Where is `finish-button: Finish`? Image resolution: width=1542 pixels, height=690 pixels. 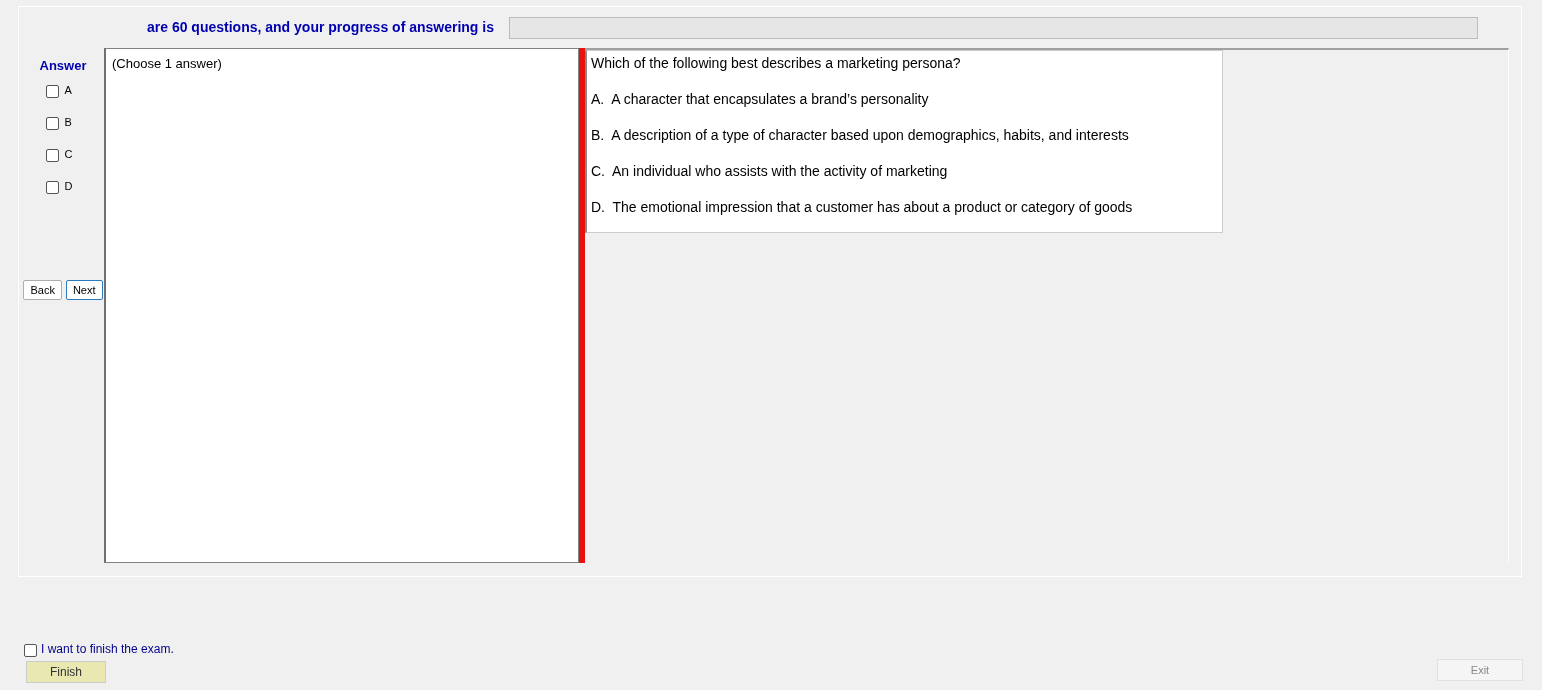
finish-button: Finish is located at coordinates (66, 672).